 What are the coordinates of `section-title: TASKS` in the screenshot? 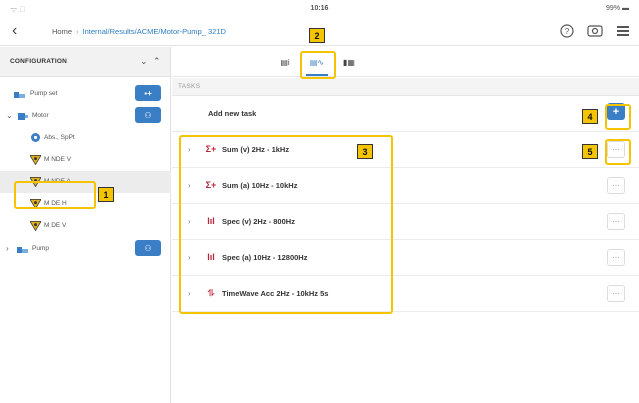 It's located at (189, 86).